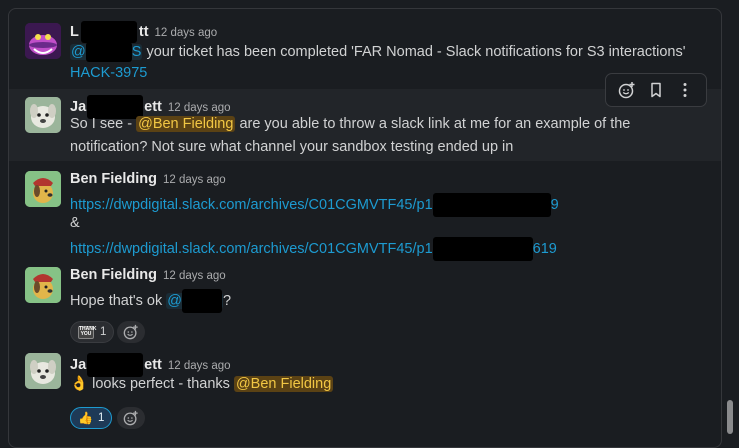 This screenshot has height=448, width=739. What do you see at coordinates (75, 223) in the screenshot?
I see `message-text: &` at bounding box center [75, 223].